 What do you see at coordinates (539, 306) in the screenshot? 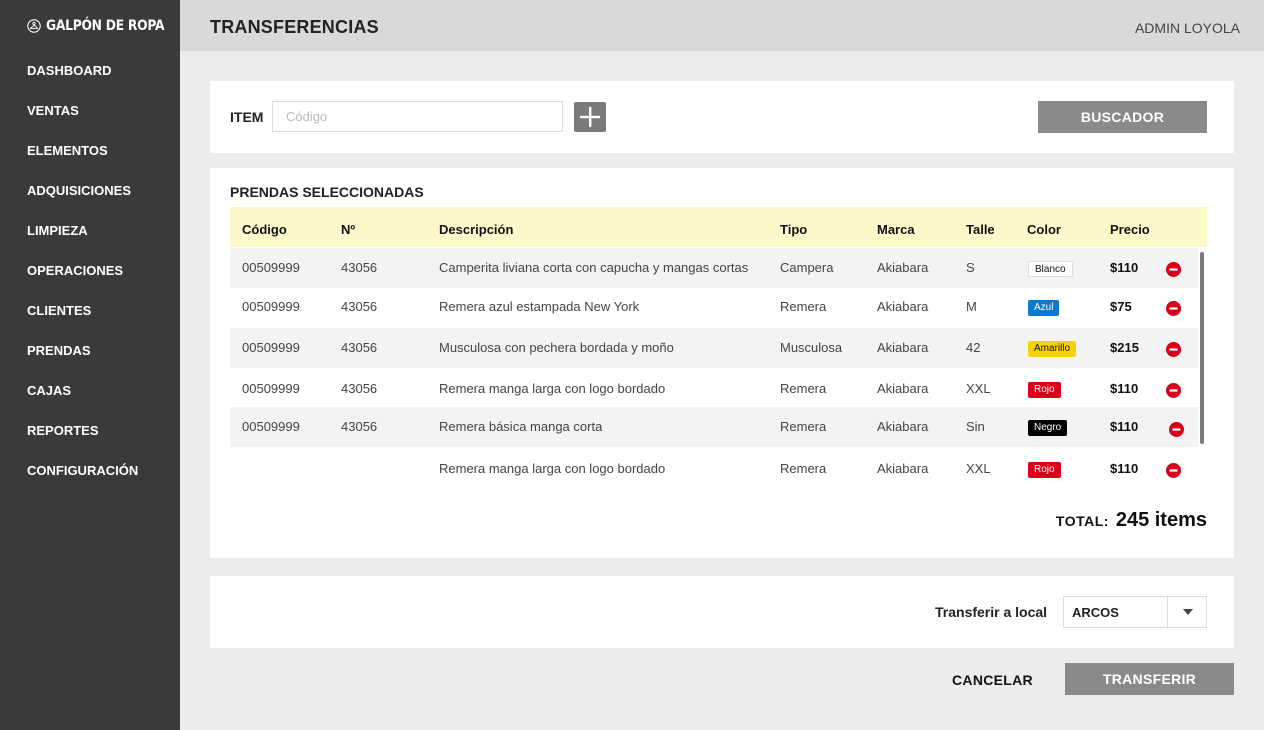
I see `cell-descripcion: Remera azul estampada New York` at bounding box center [539, 306].